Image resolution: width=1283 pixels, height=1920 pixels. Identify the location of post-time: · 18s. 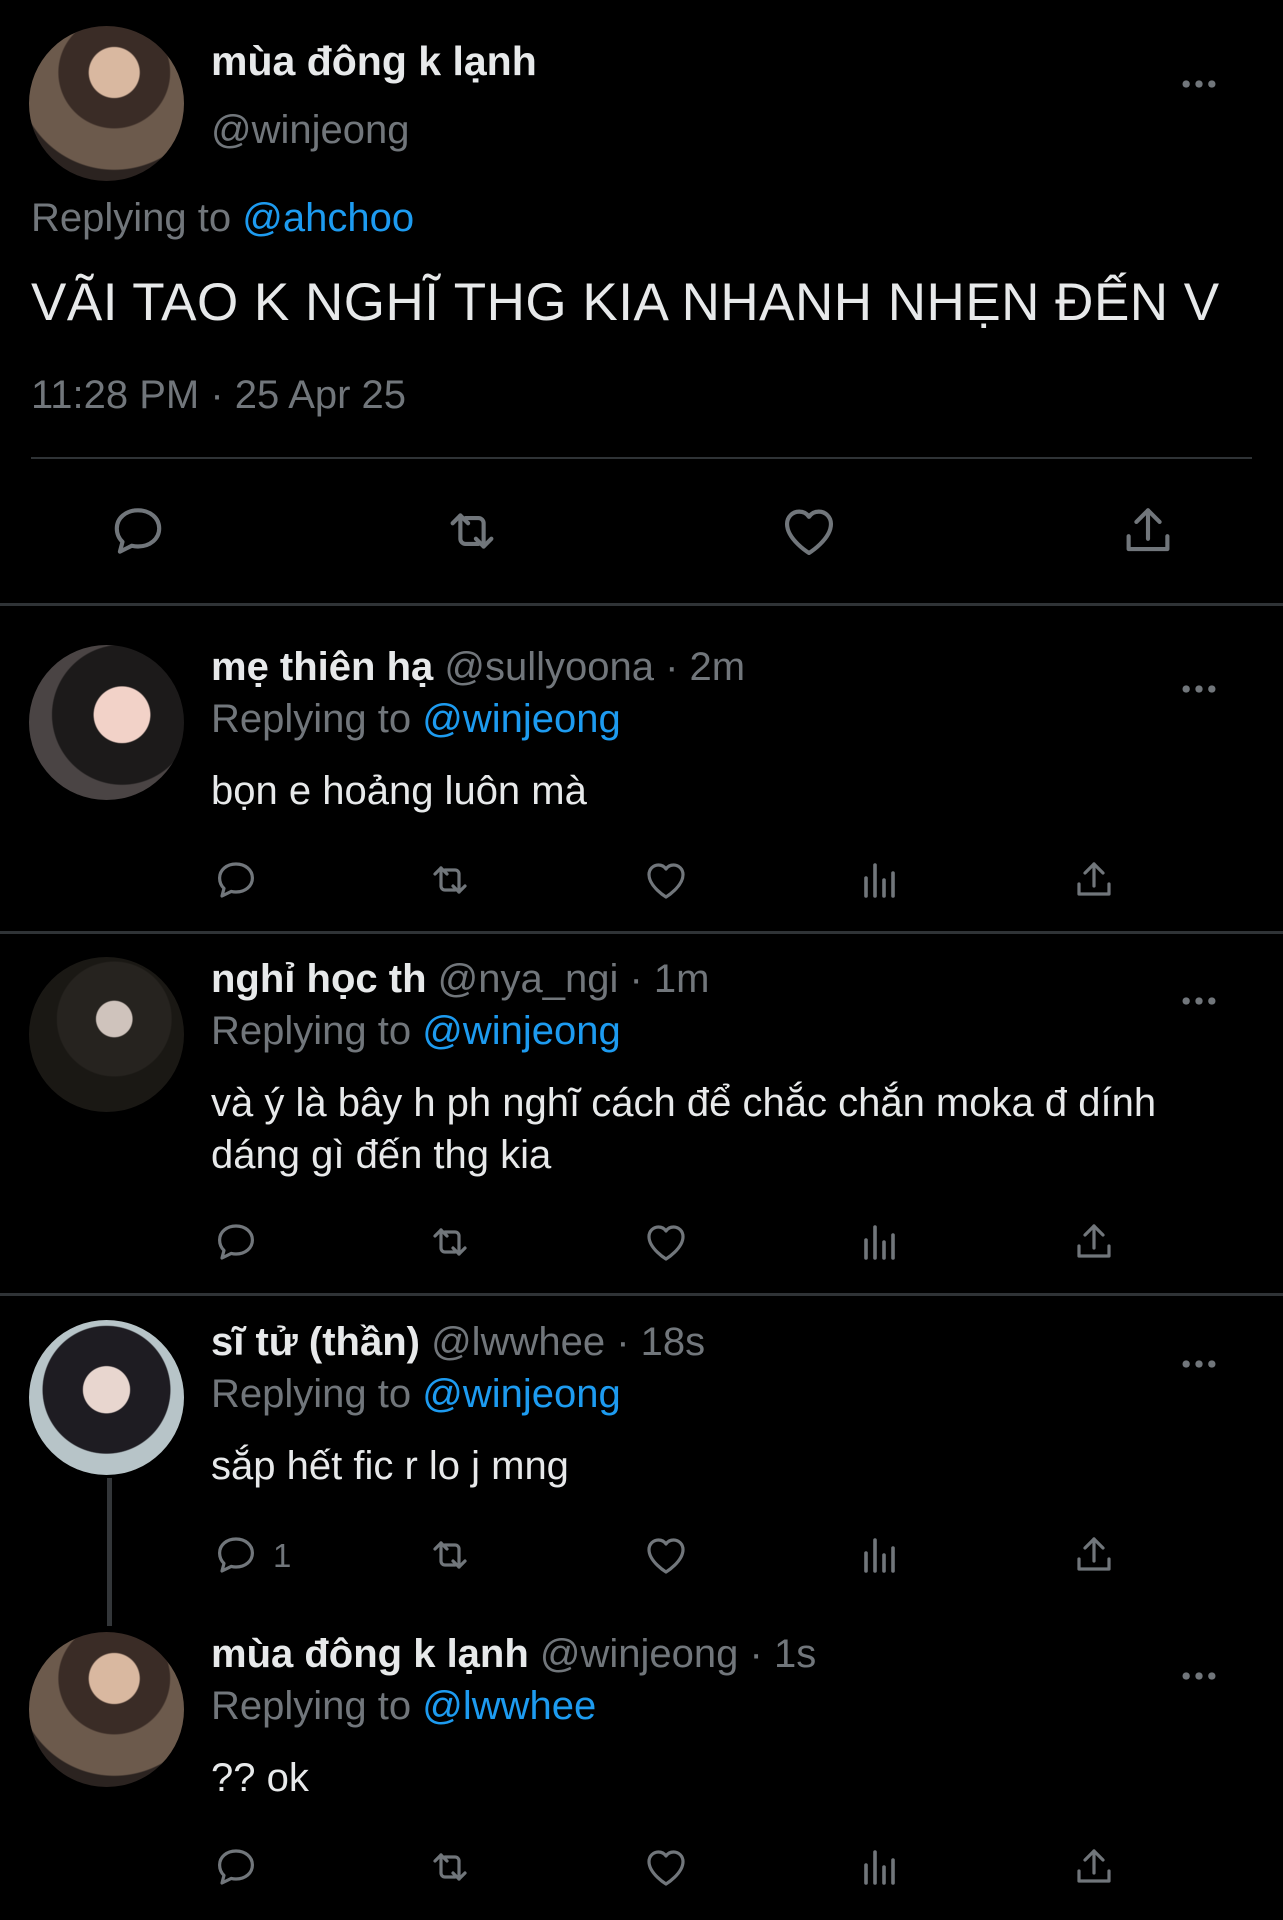
(661, 1342).